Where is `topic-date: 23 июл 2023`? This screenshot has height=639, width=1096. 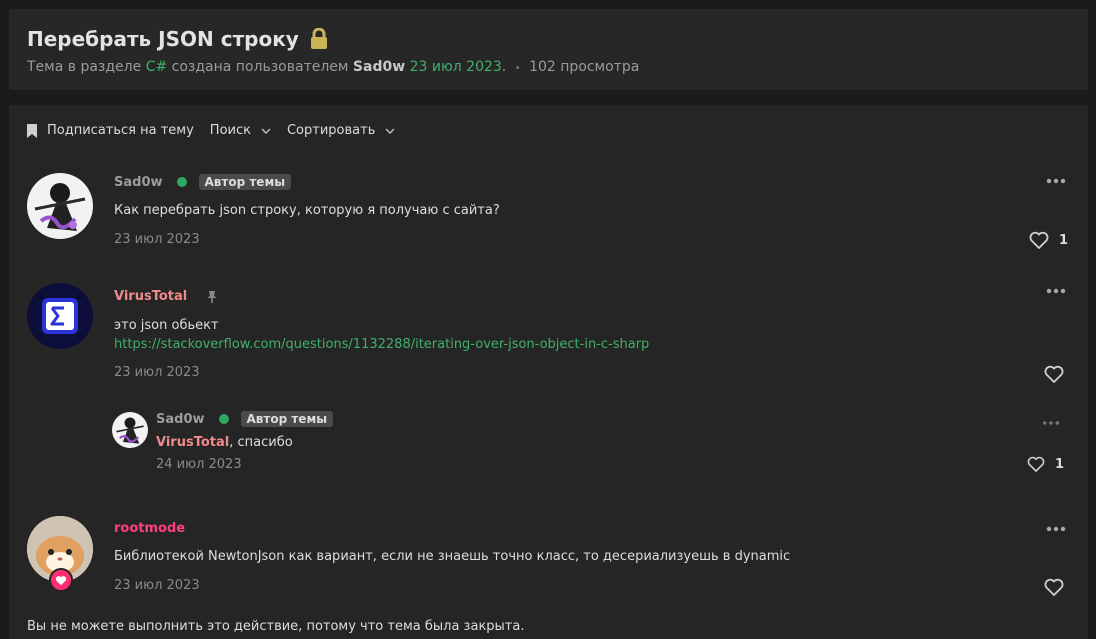
topic-date: 23 июл 2023 is located at coordinates (456, 67).